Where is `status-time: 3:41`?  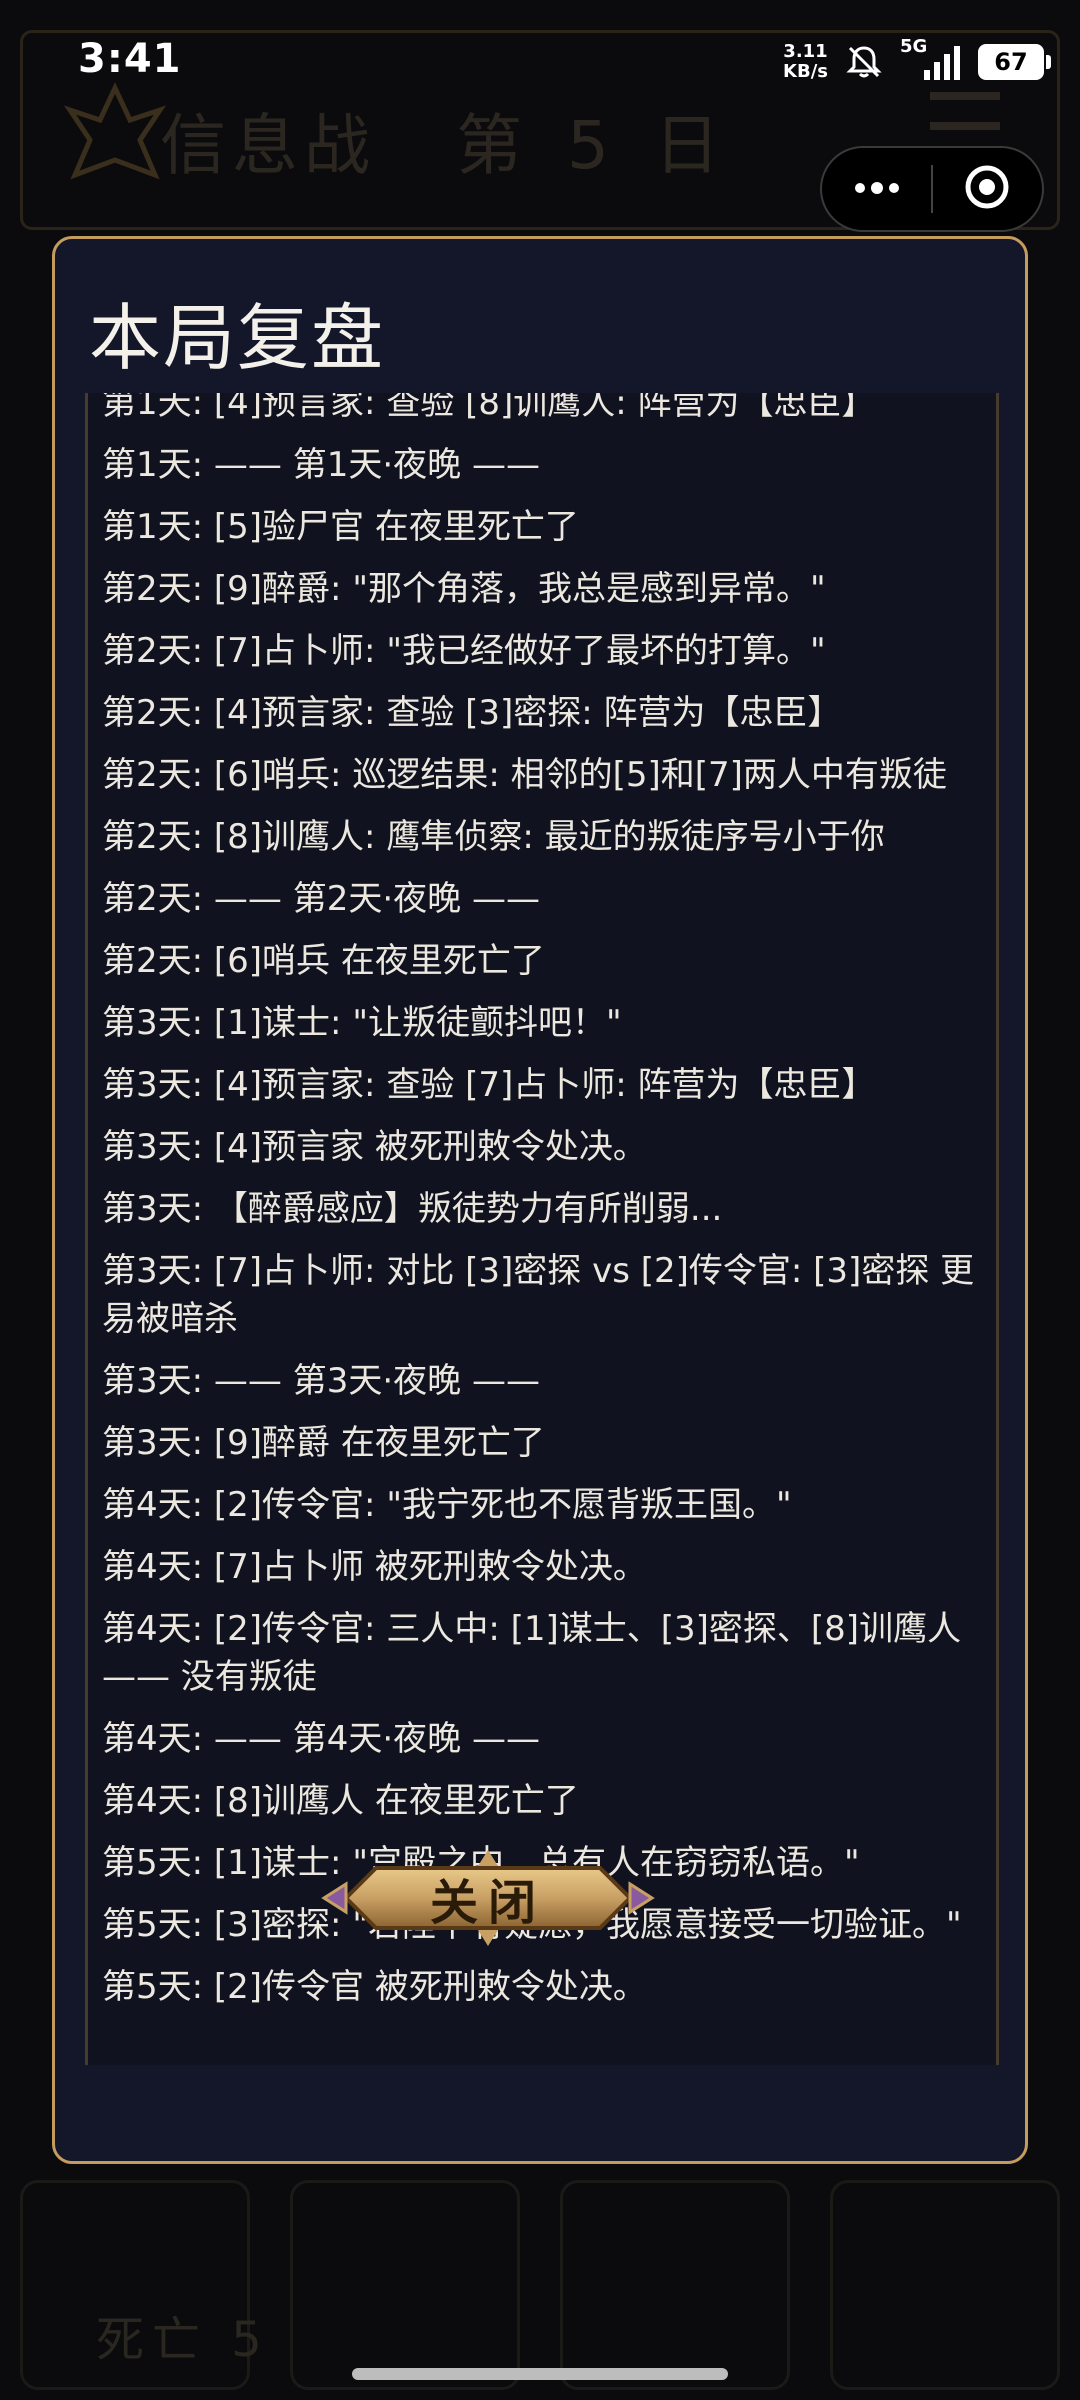 status-time: 3:41 is located at coordinates (130, 59).